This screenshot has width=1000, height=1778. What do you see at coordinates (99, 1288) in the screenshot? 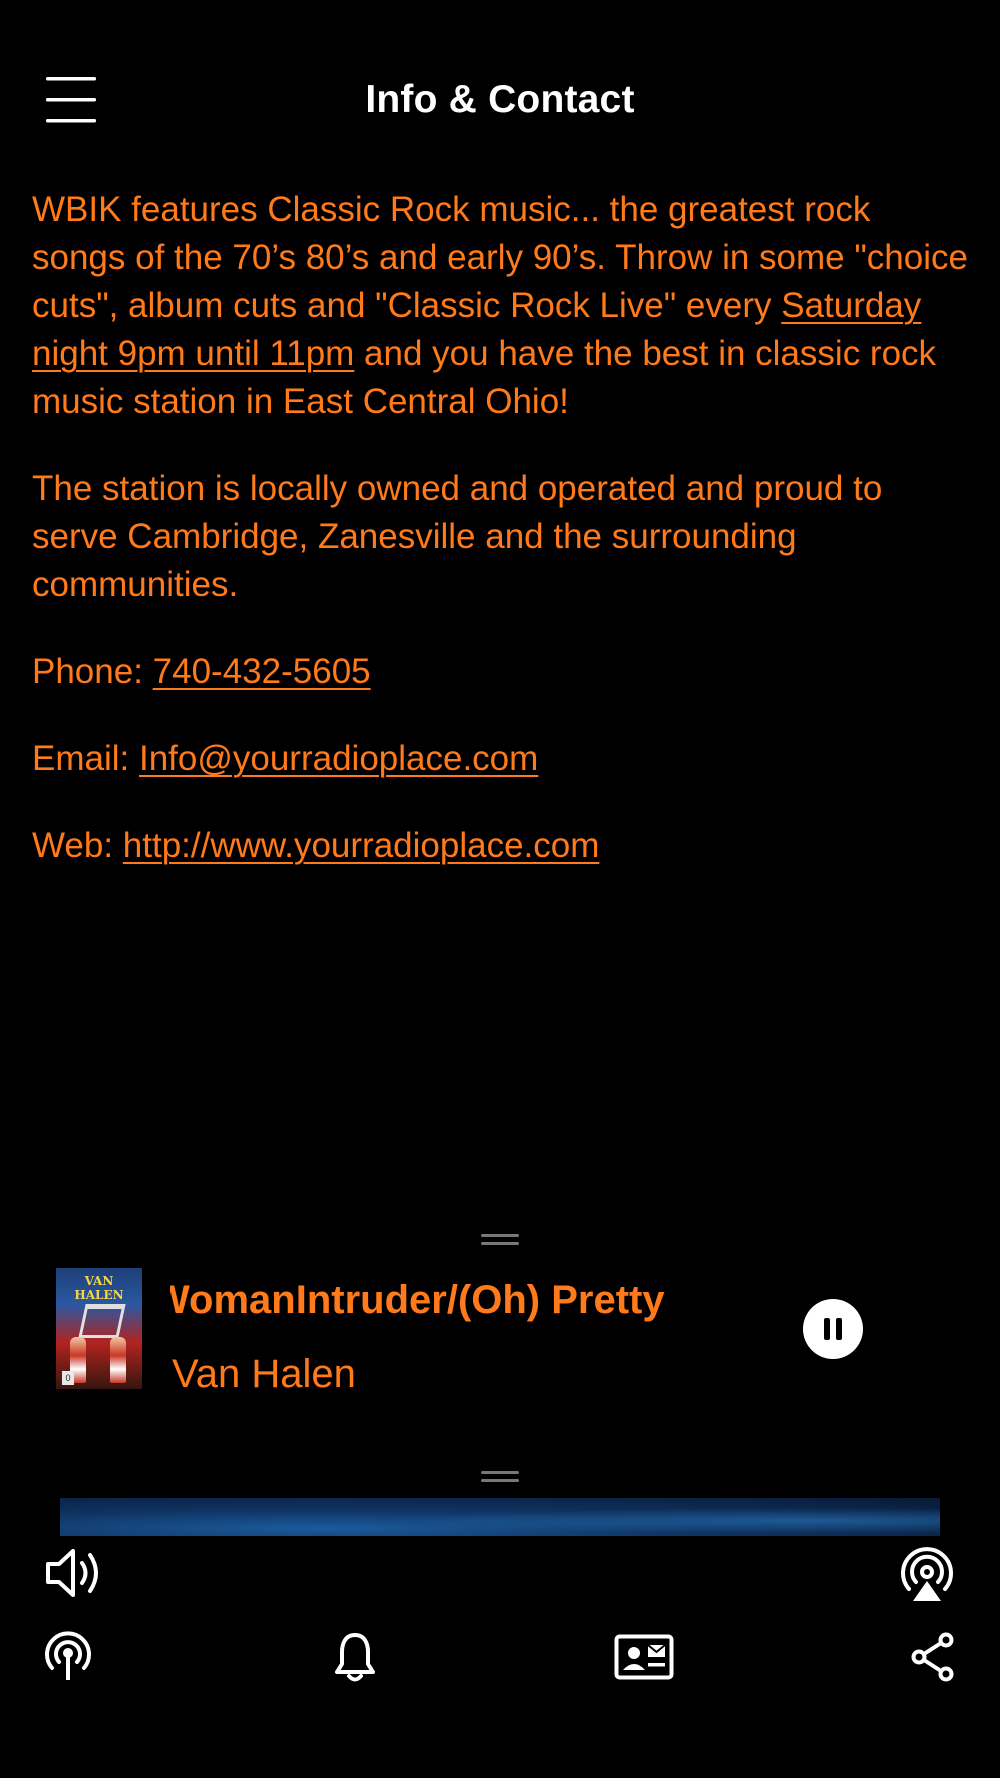
I see `album-art-band-text: VAN HALEN` at bounding box center [99, 1288].